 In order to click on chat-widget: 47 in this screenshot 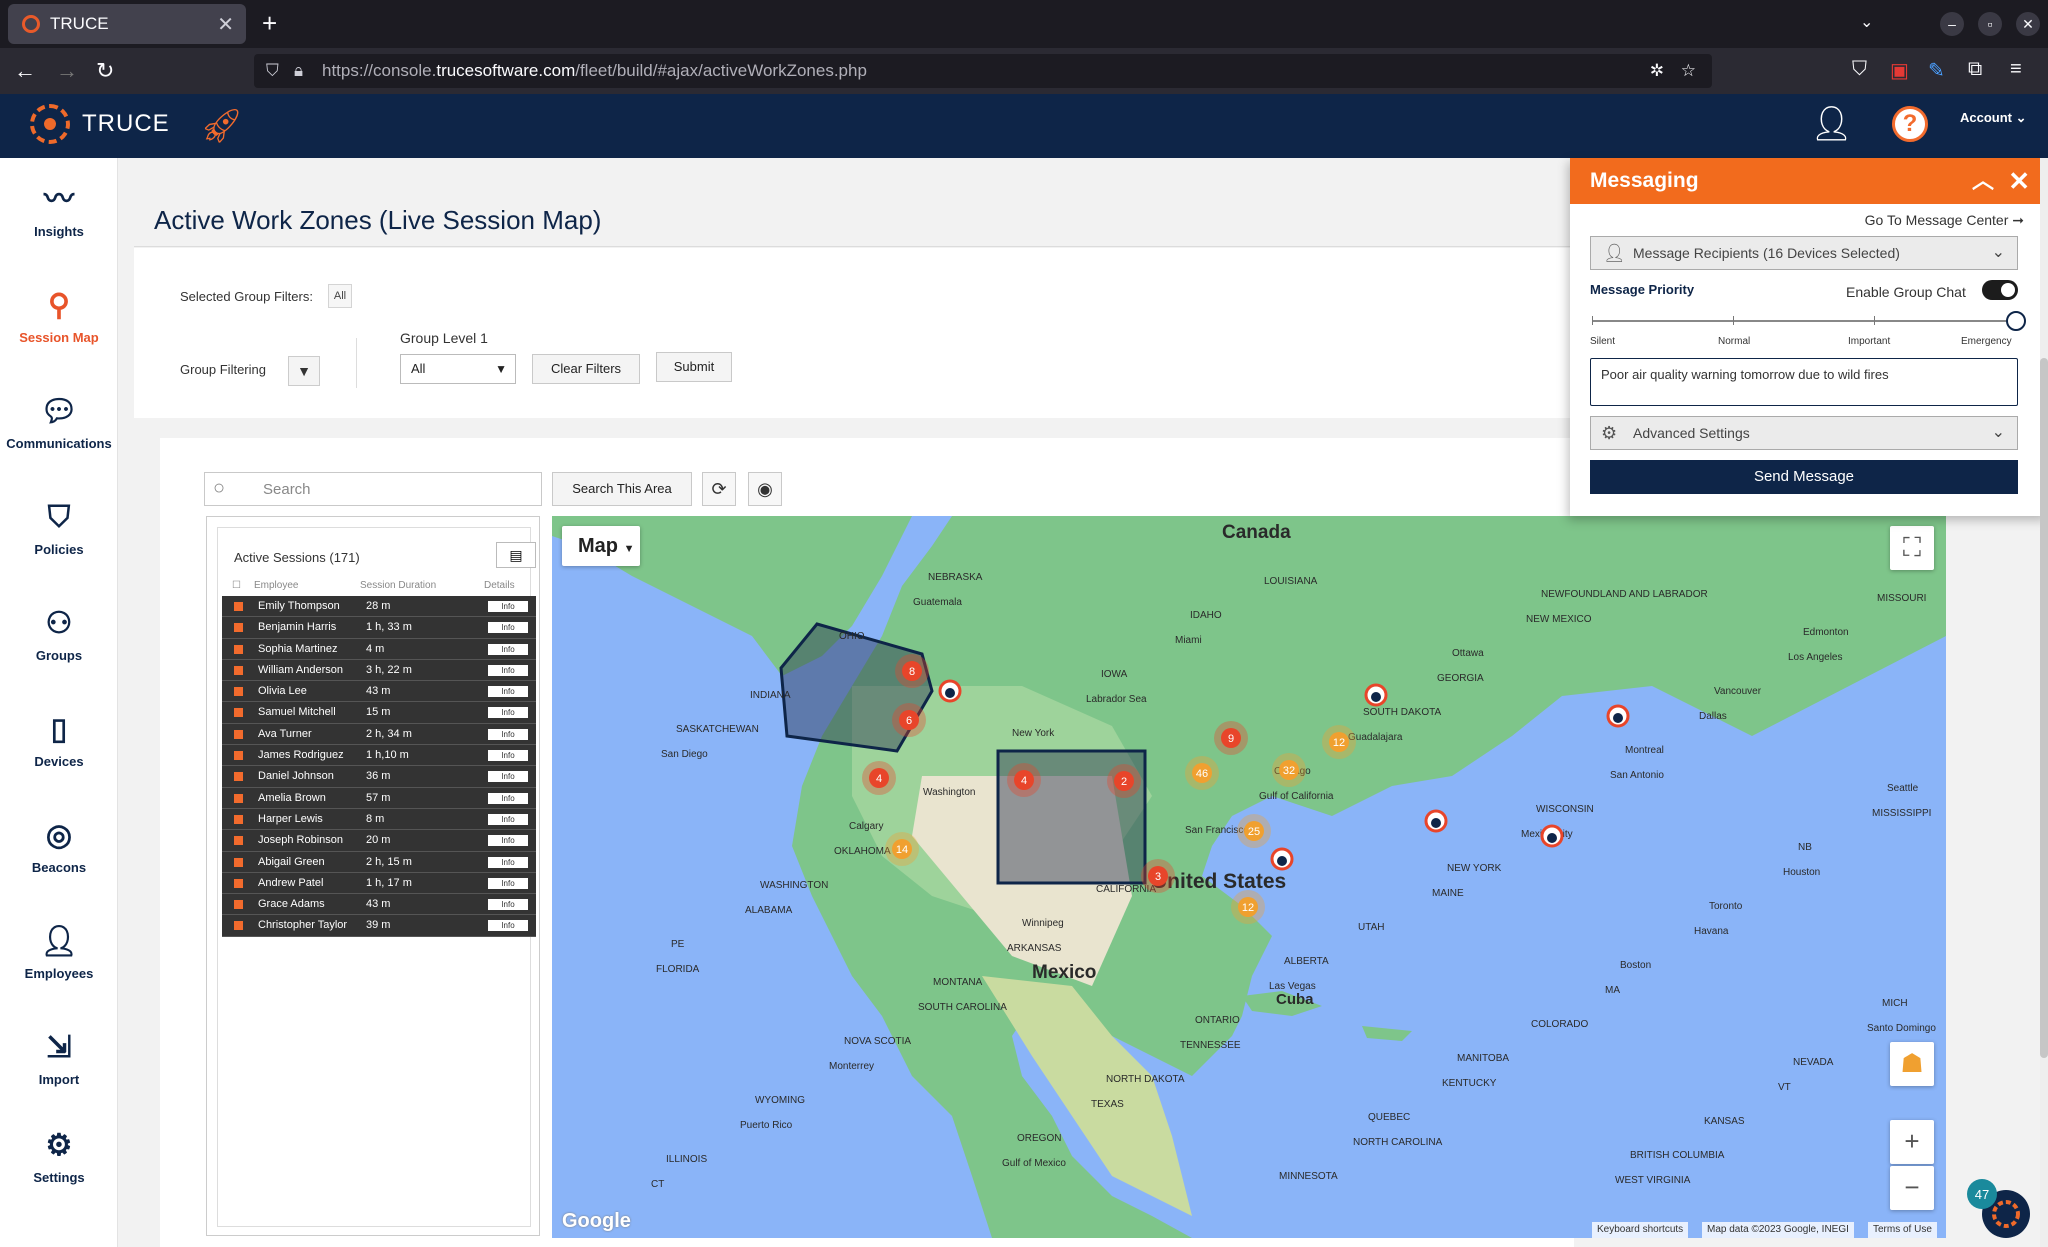, I will do `click(1997, 1209)`.